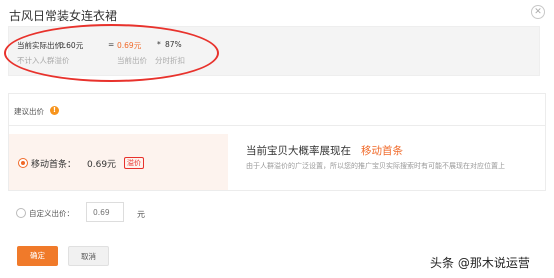 The width and height of the screenshot is (554, 278). I want to click on custom-bid-label: 自定义出价：, so click(51, 213).